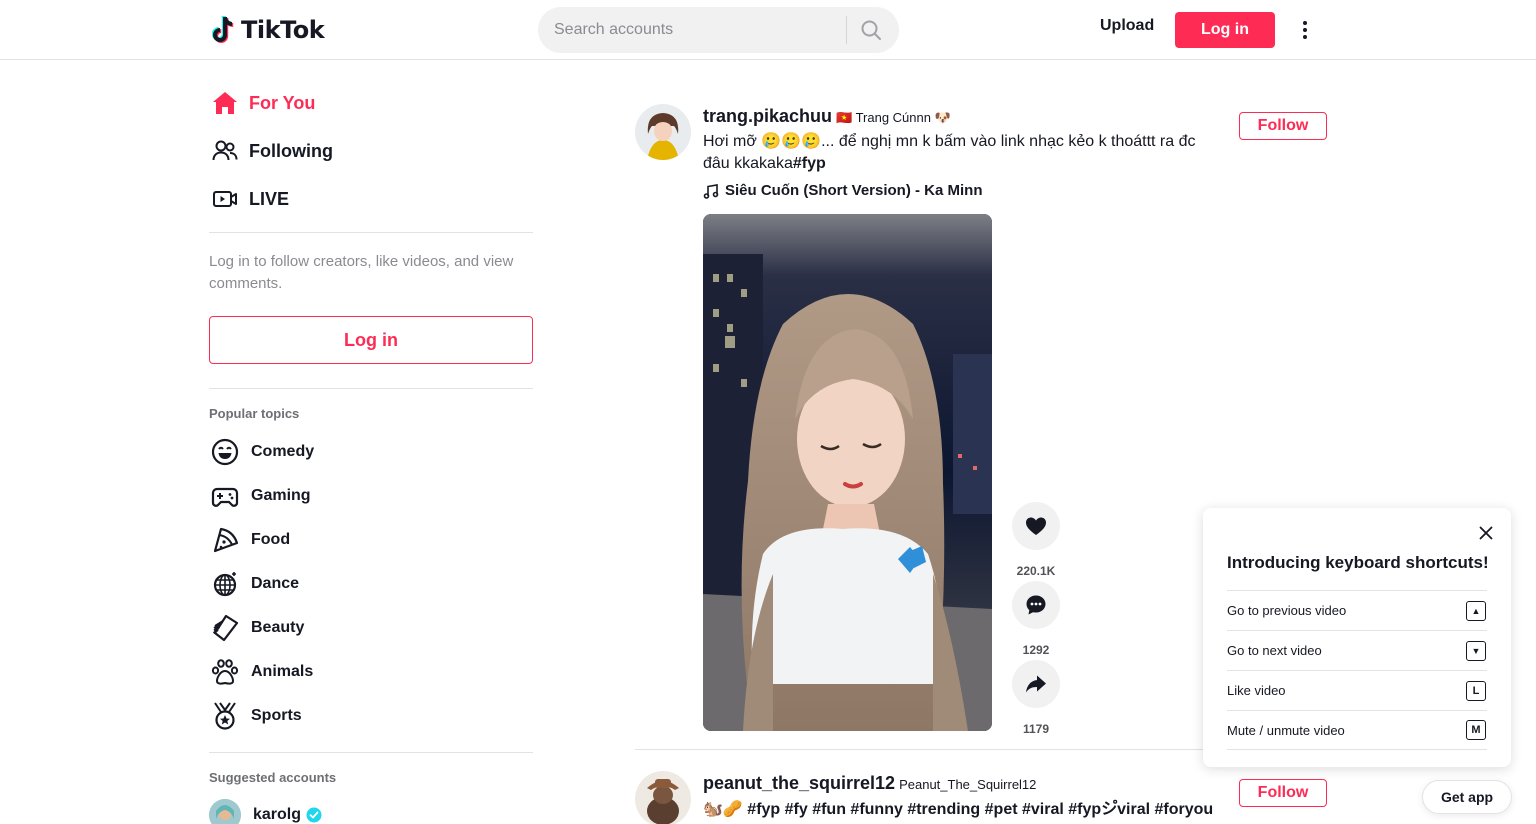  What do you see at coordinates (711, 191) in the screenshot?
I see `music-note-icon` at bounding box center [711, 191].